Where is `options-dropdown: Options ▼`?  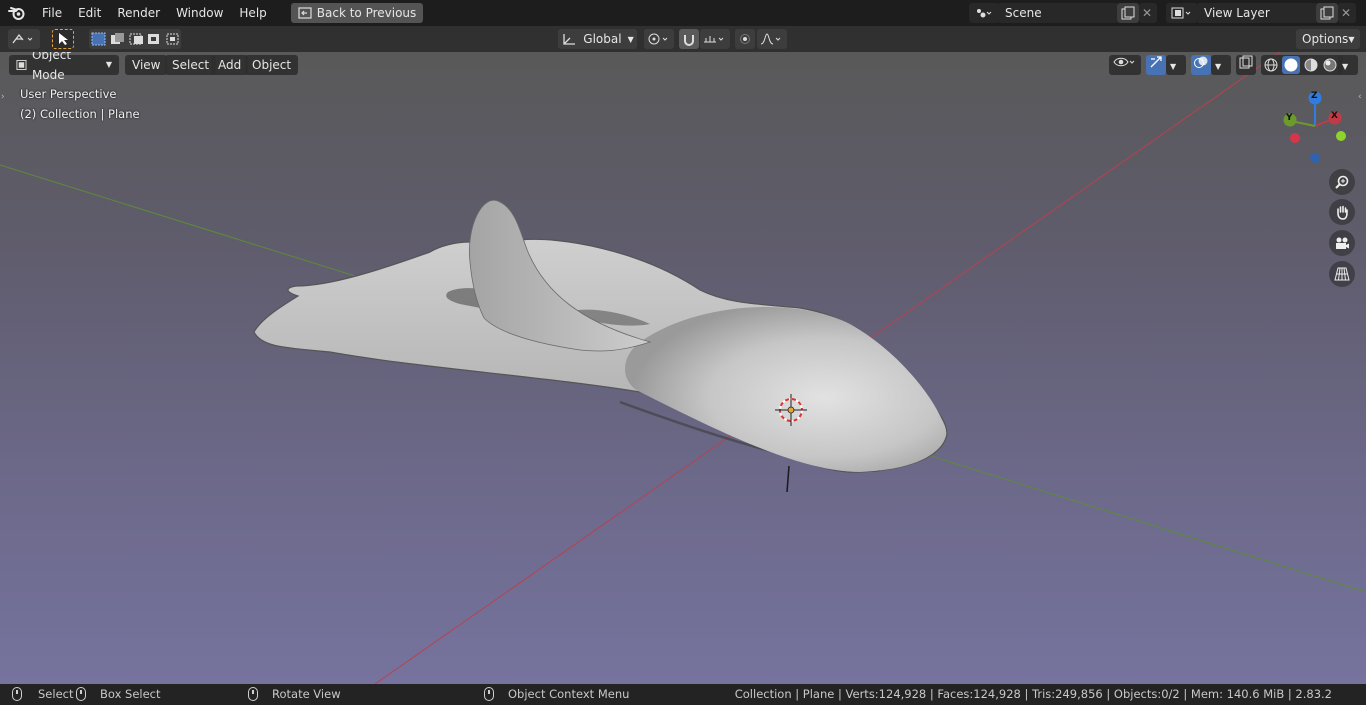 options-dropdown: Options ▼ is located at coordinates (1328, 39).